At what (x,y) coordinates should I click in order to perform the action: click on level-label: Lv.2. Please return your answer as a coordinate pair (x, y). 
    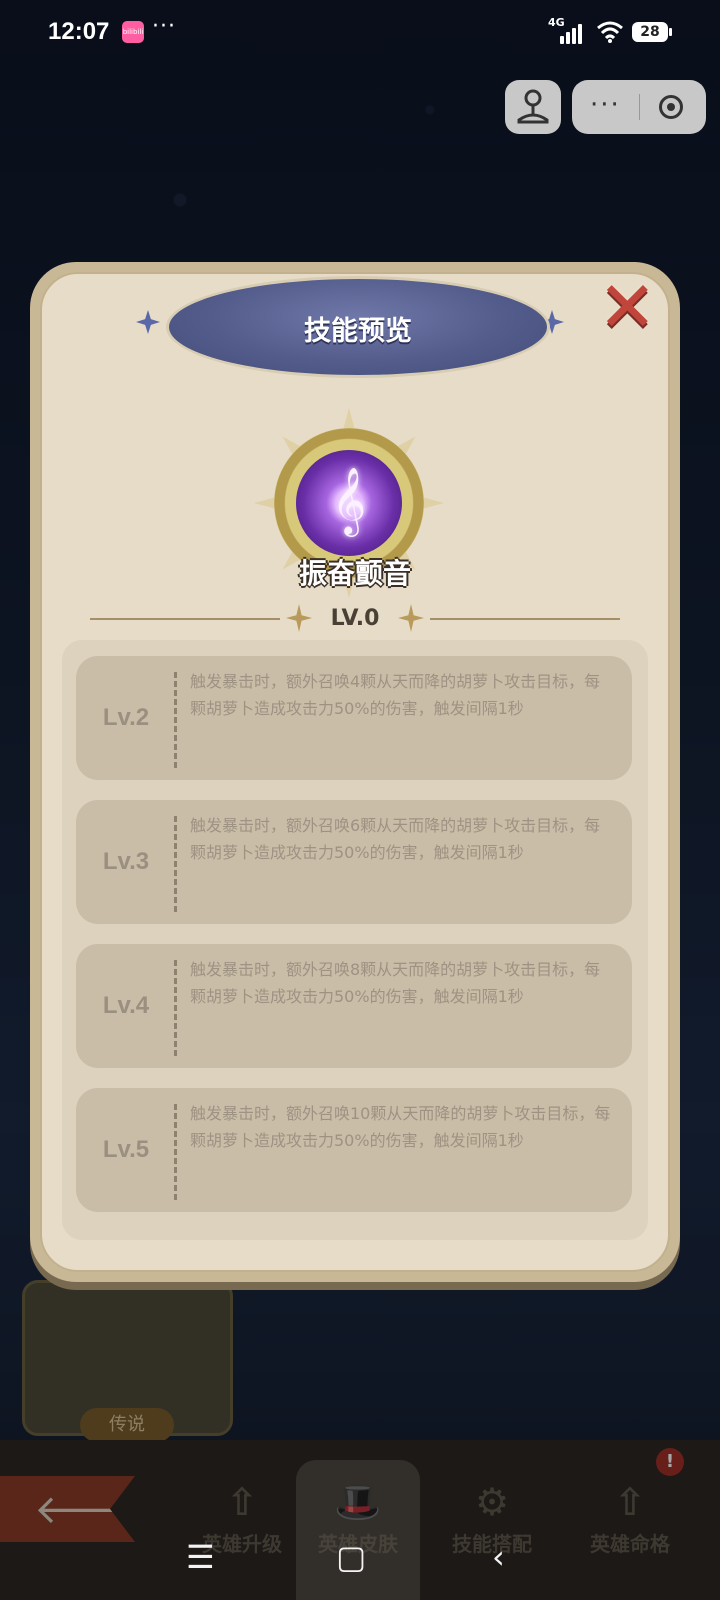
    Looking at the image, I should click on (126, 717).